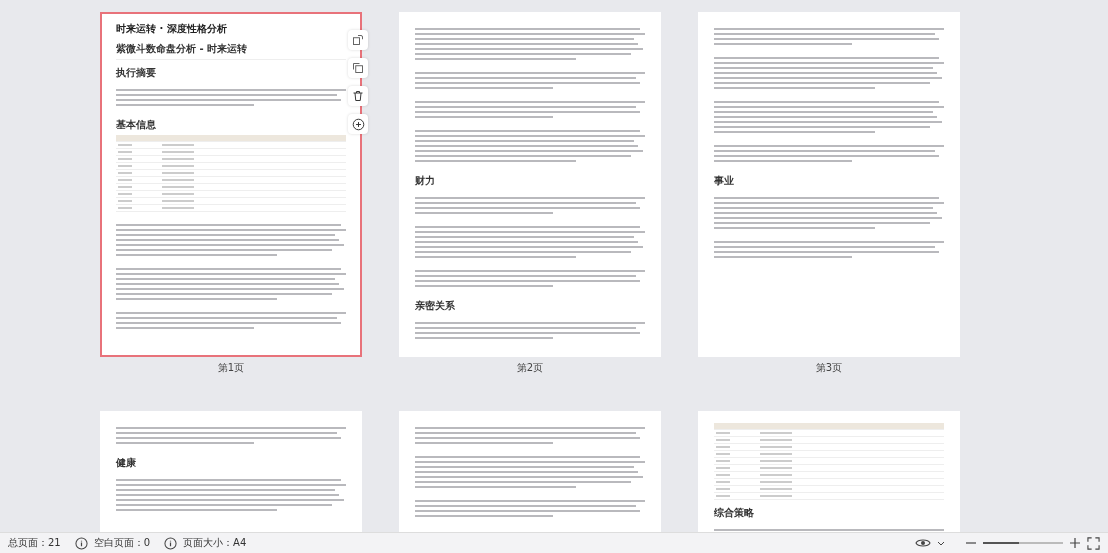 This screenshot has height=553, width=1108. What do you see at coordinates (1075, 543) in the screenshot?
I see `zoom-in-icon` at bounding box center [1075, 543].